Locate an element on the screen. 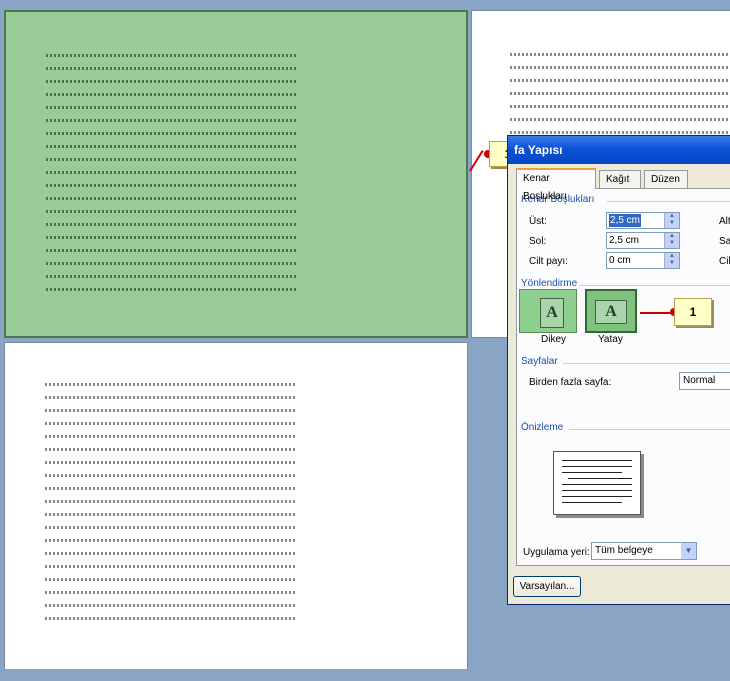  tab-paper: Kağıt is located at coordinates (620, 179).